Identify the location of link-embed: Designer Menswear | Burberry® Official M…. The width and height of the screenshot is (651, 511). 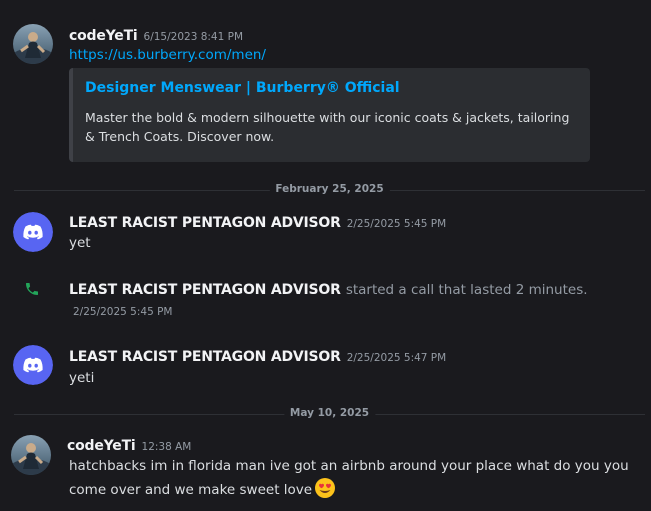
(329, 115).